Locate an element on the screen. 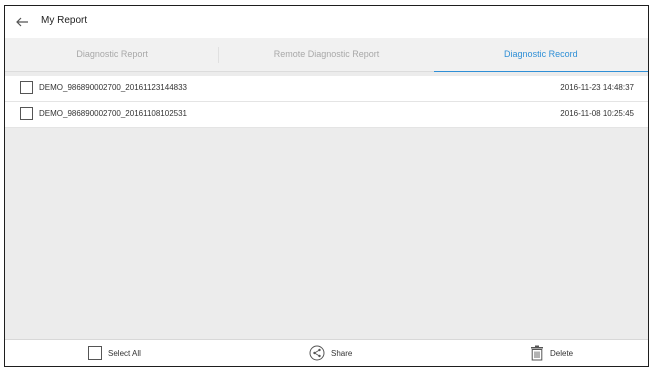  tab-label: Diagnostic Report is located at coordinates (112, 54).